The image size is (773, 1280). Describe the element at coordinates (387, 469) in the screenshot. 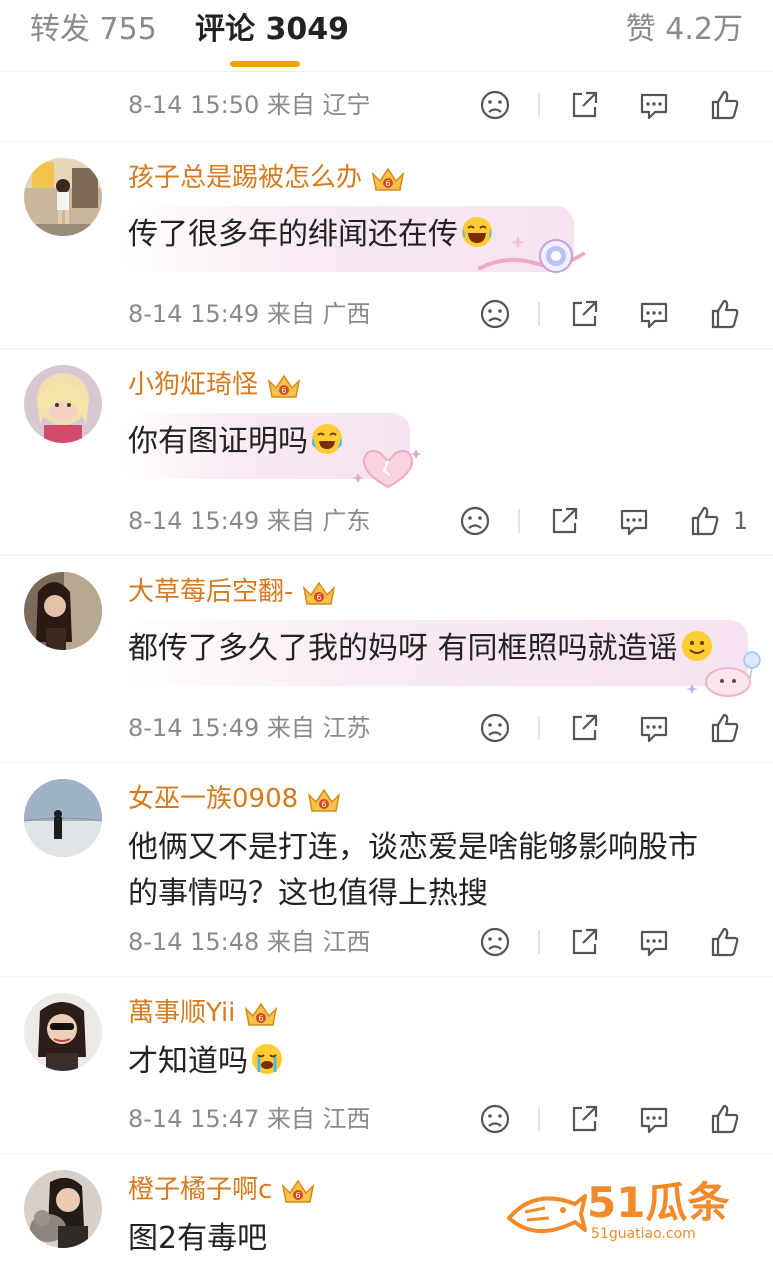

I see `bubble-heart-ornament-icon` at that location.